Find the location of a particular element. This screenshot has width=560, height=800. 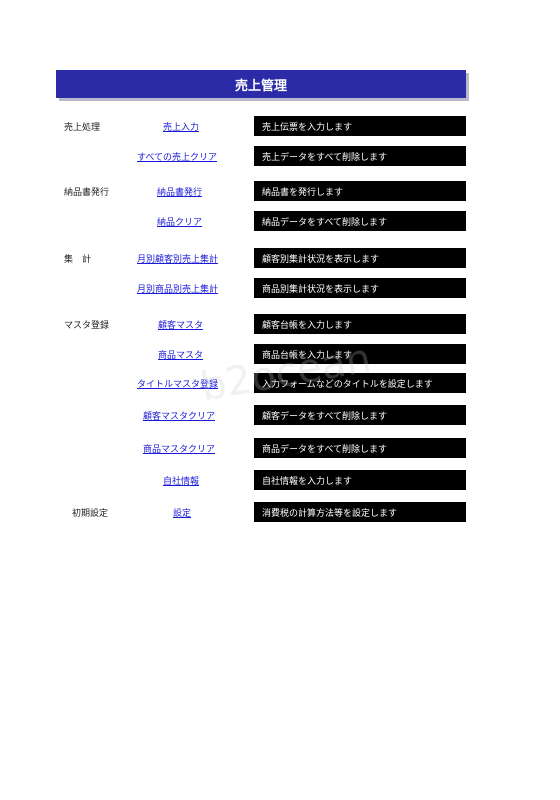

menu-row-monthly-customer-totals: 集 計 月別顧客別売上集計 顧客別集計状況を表示します is located at coordinates (280, 258).